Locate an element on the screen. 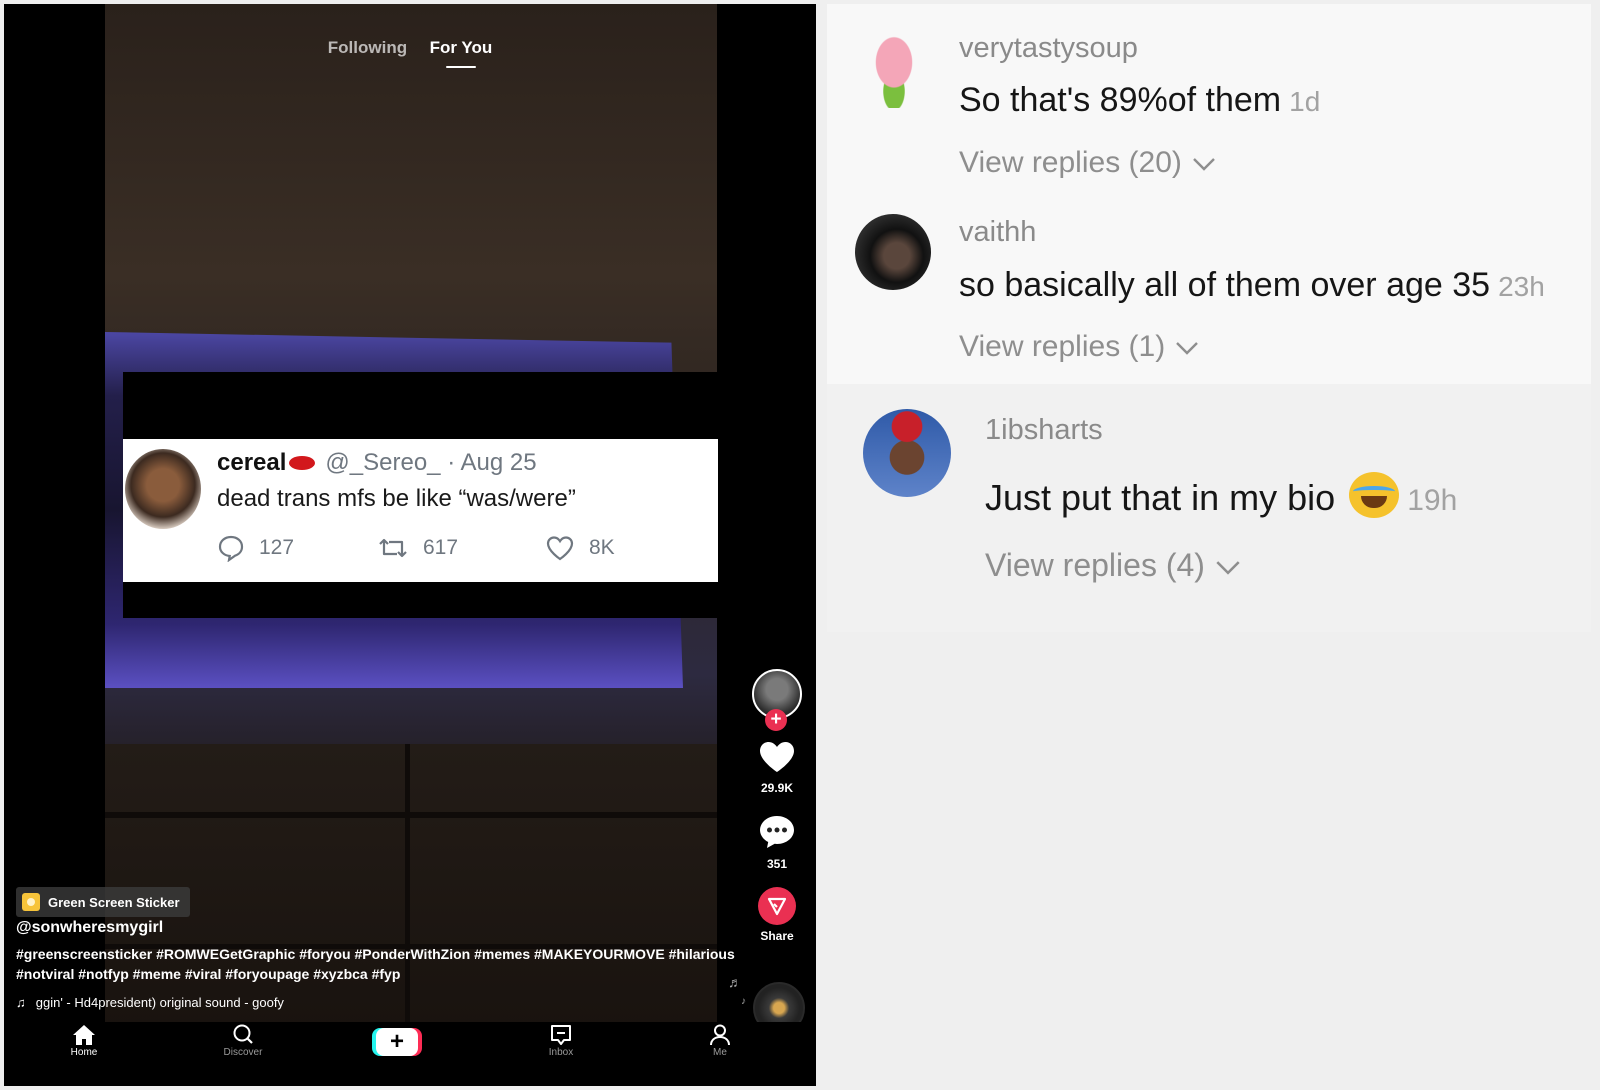  tab-following: Following is located at coordinates (367, 48).